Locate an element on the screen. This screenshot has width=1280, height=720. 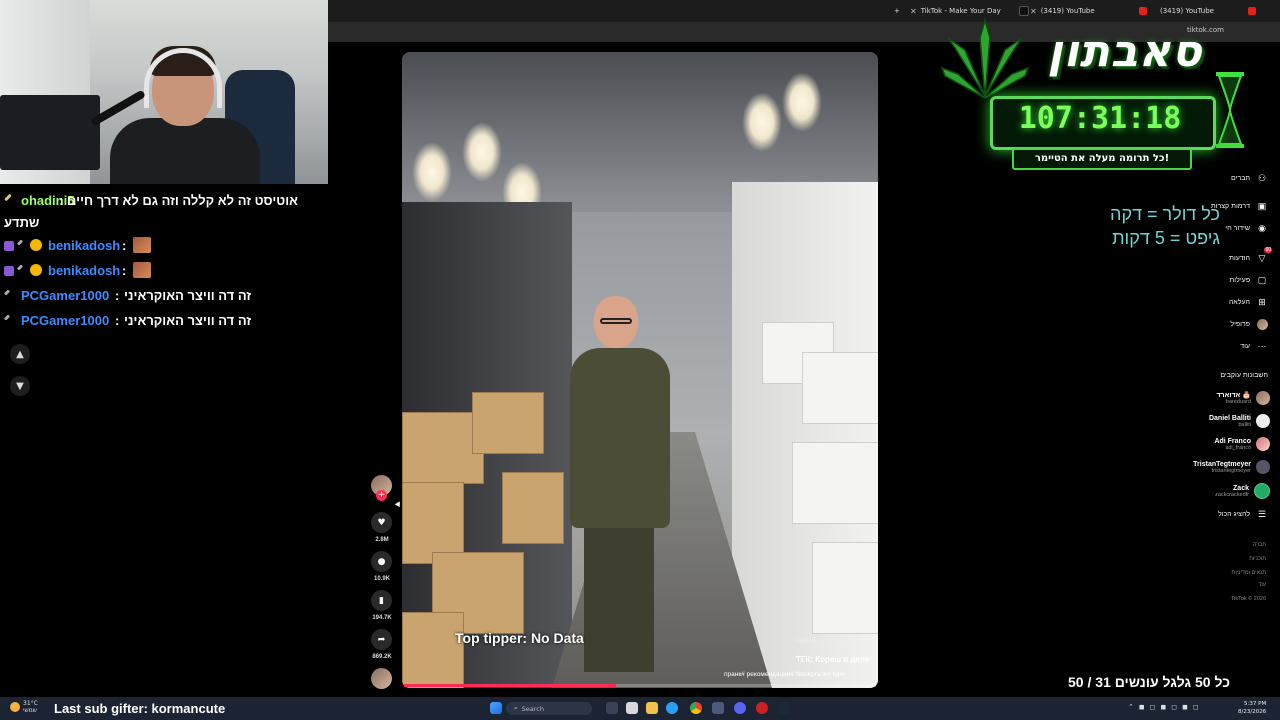
bookmark-icon: ▮ is located at coordinates (381, 600).